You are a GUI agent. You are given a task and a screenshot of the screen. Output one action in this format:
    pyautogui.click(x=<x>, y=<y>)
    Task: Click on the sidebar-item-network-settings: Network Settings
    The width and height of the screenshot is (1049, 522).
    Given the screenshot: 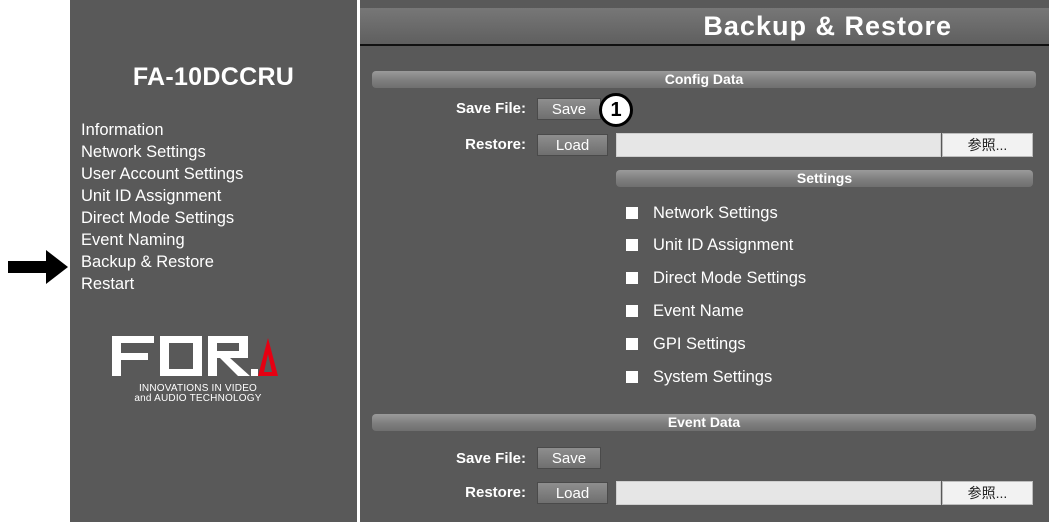 What is the action you would take?
    pyautogui.click(x=162, y=152)
    